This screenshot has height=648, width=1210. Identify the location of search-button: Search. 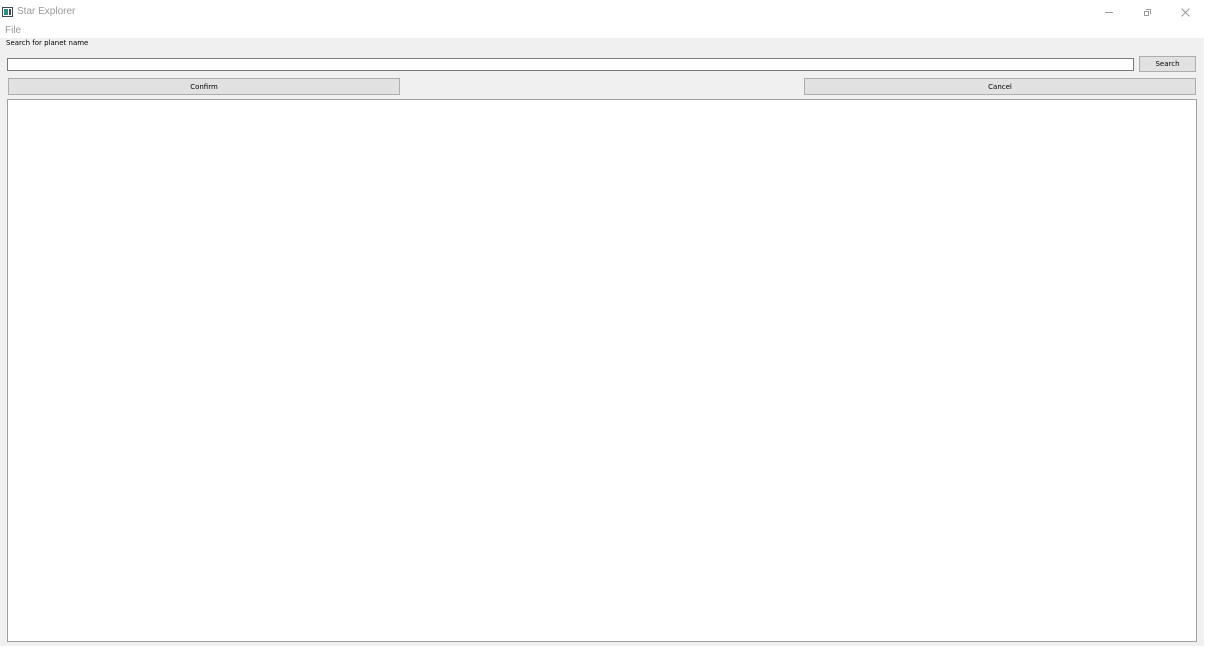
(1167, 64).